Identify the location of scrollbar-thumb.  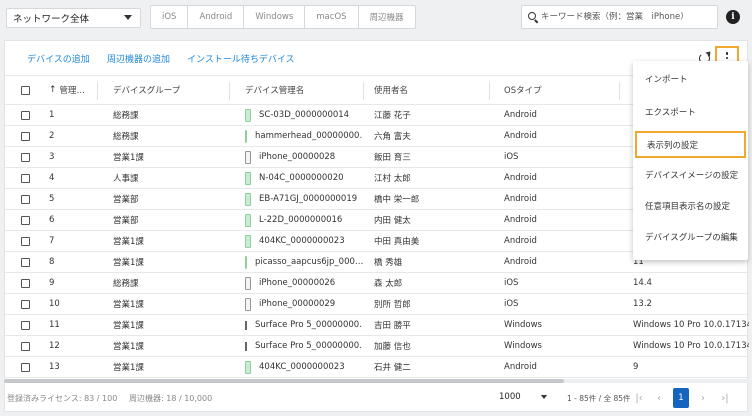
(284, 381).